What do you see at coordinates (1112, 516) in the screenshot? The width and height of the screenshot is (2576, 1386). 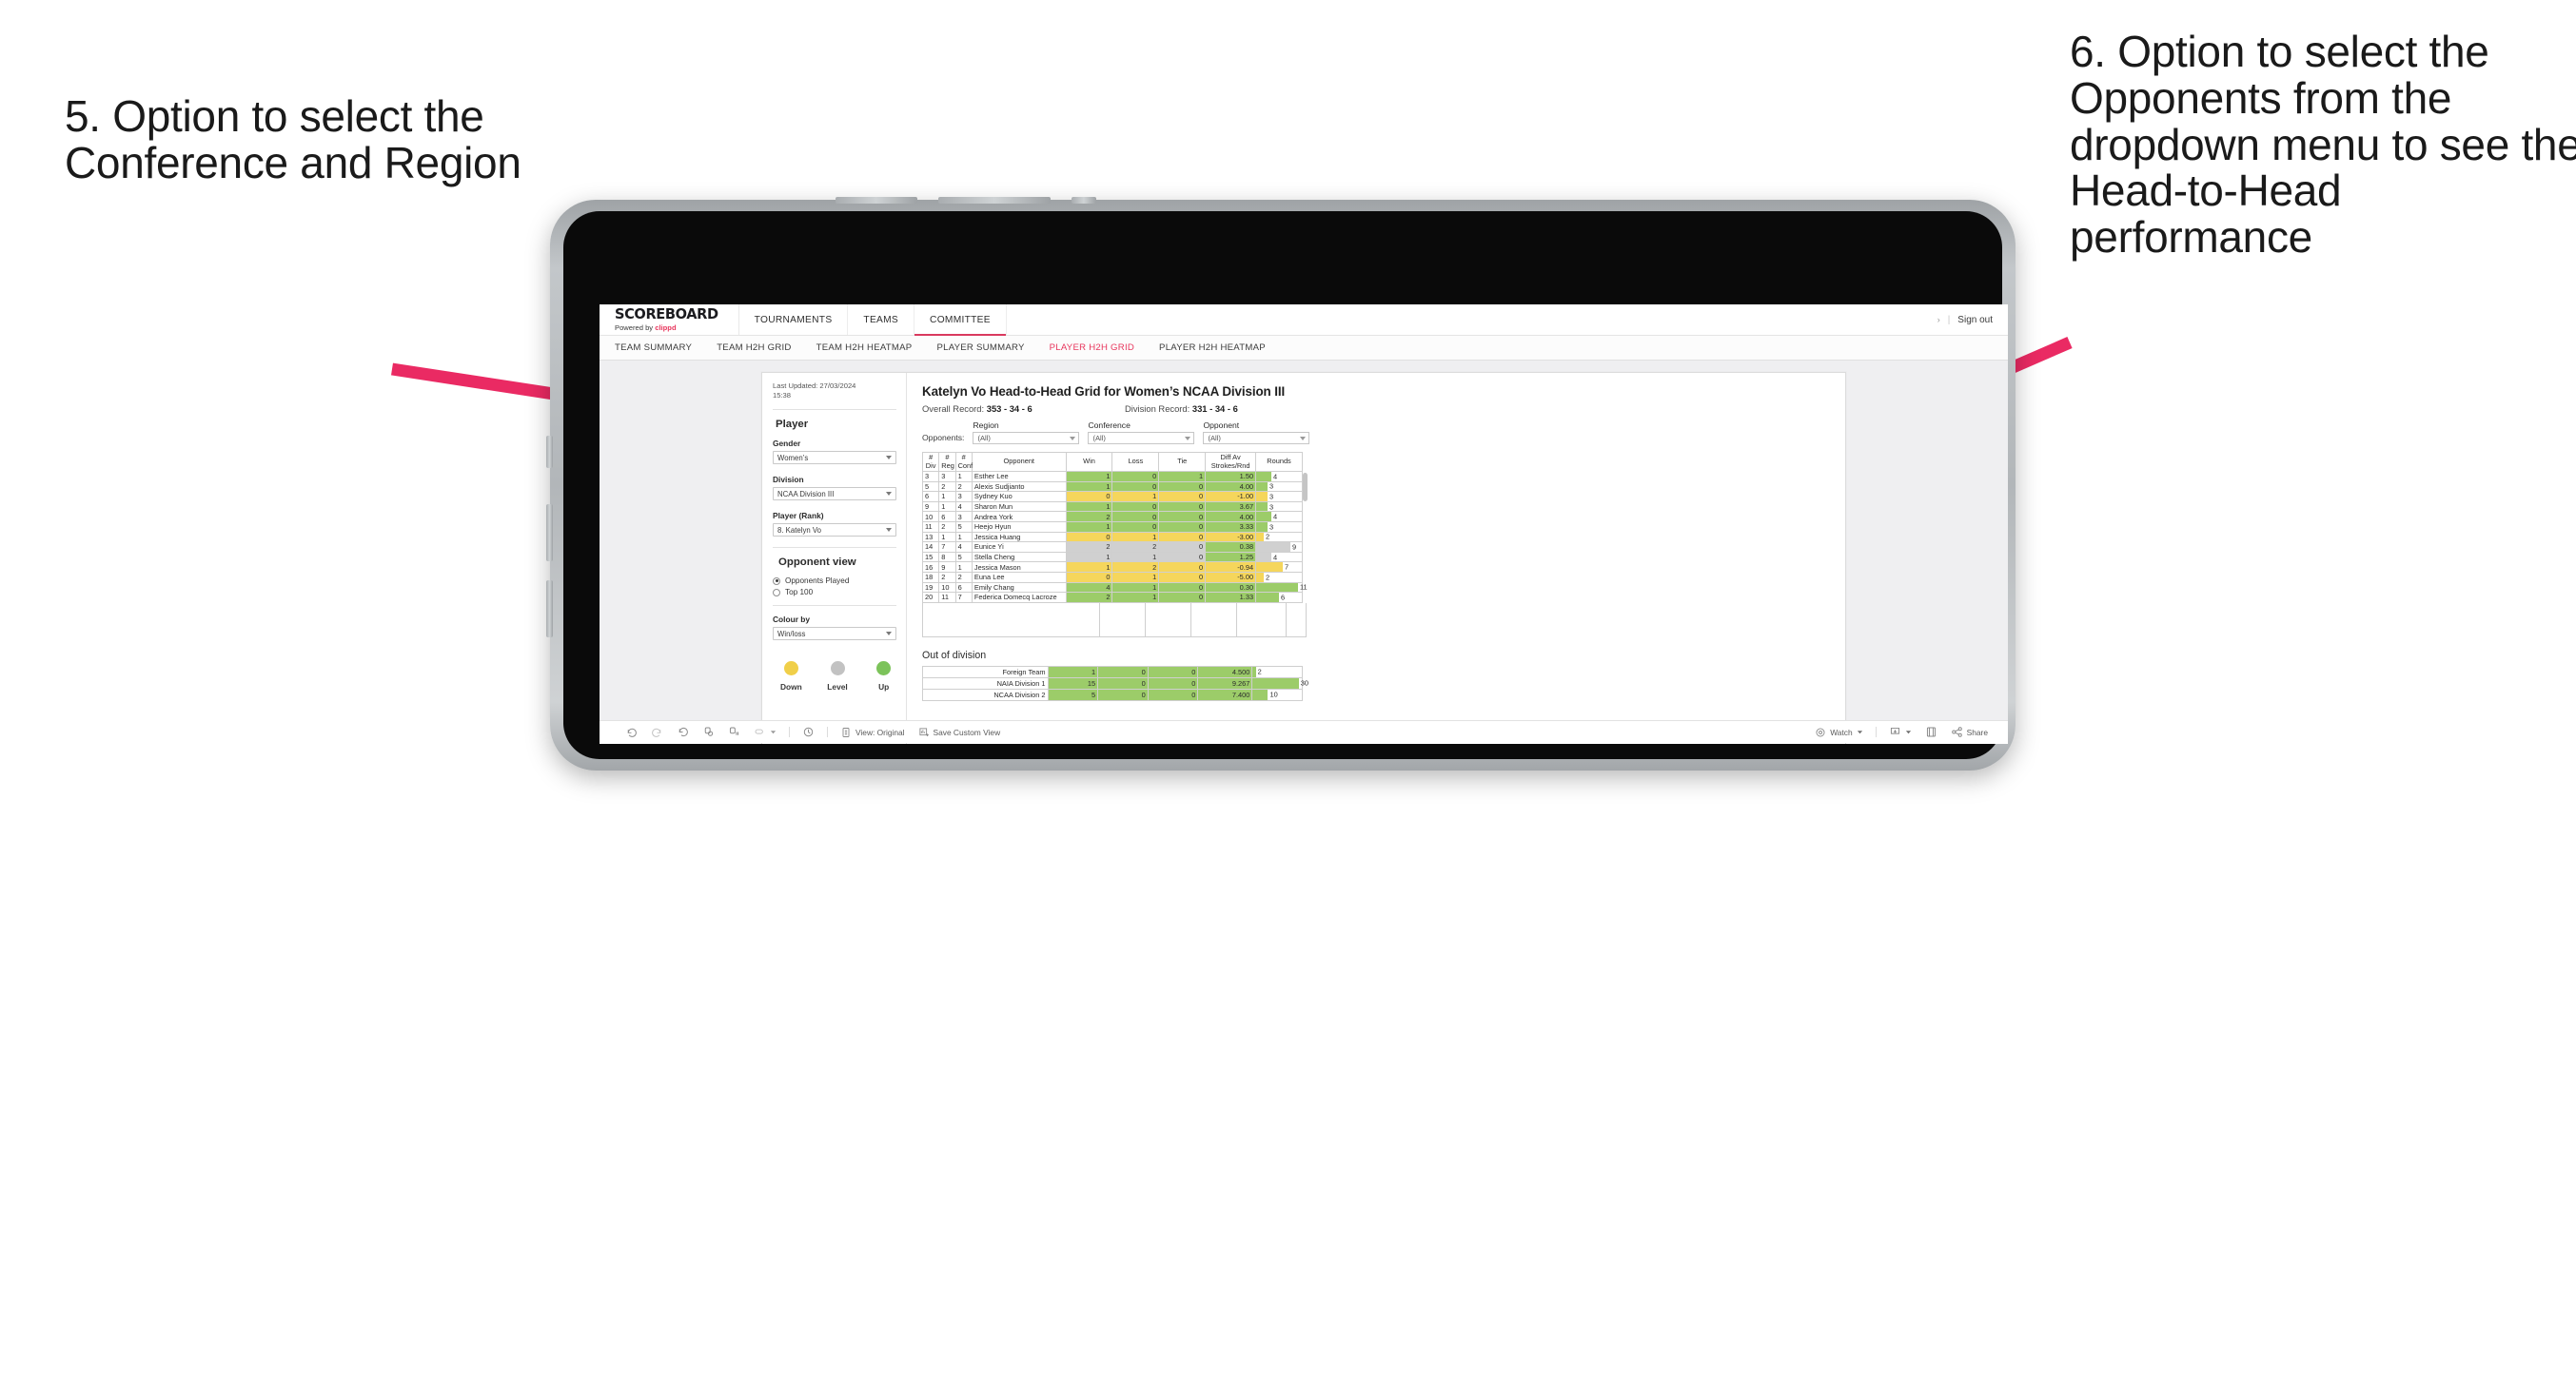 I see `table-row: 10 6 3 Andrea York 2 0 0 4.00 4` at bounding box center [1112, 516].